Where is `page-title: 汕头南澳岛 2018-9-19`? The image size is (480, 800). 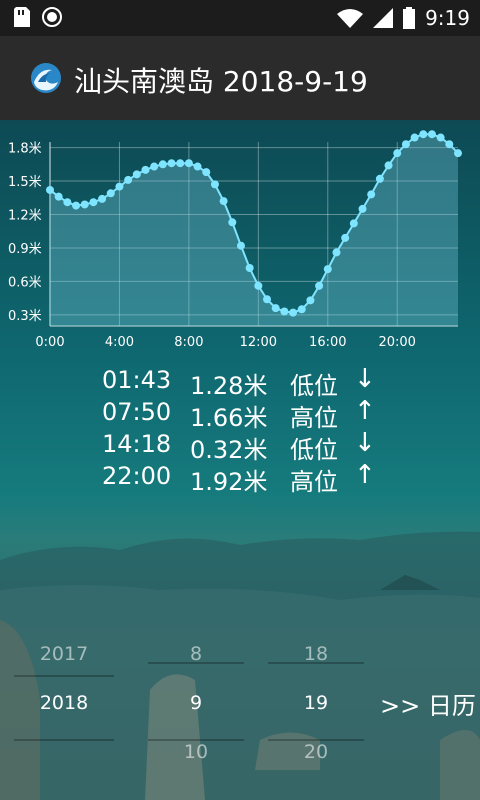 page-title: 汕头南澳岛 2018-9-19 is located at coordinates (221, 81).